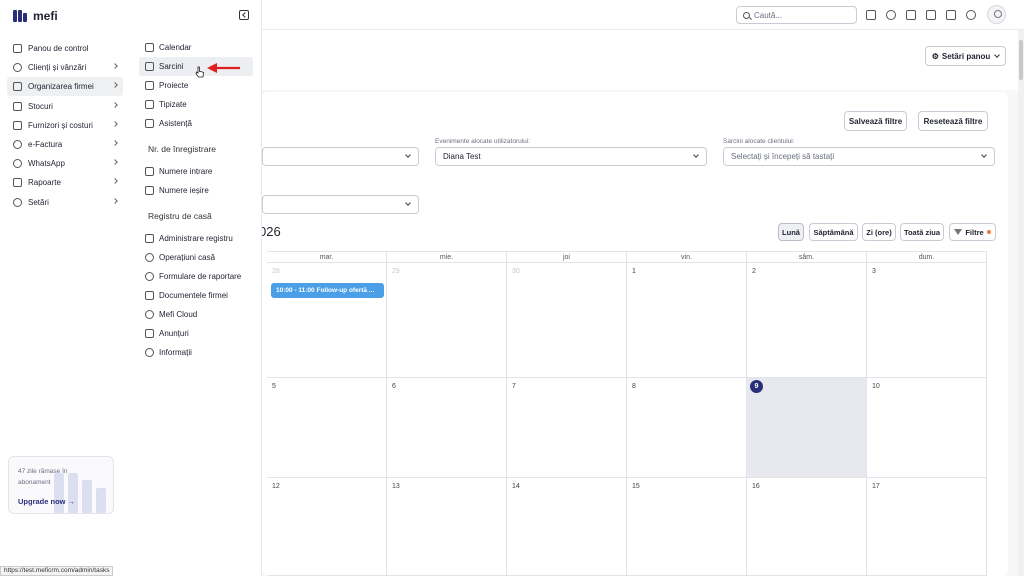  I want to click on logo-icon, so click(21, 16).